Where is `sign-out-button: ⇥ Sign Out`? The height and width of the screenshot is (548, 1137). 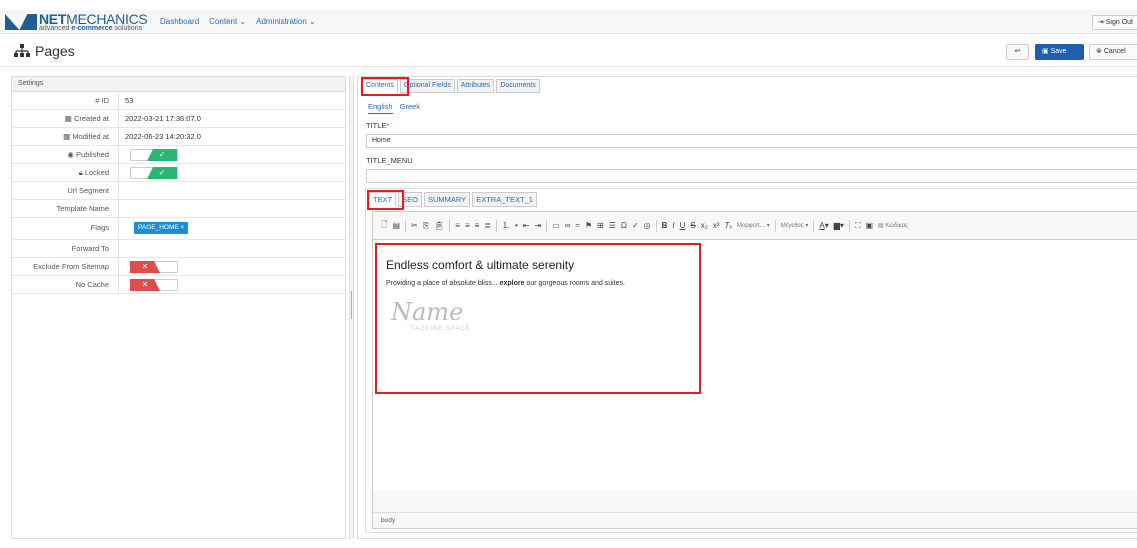
sign-out-button: ⇥ Sign Out is located at coordinates (1114, 22).